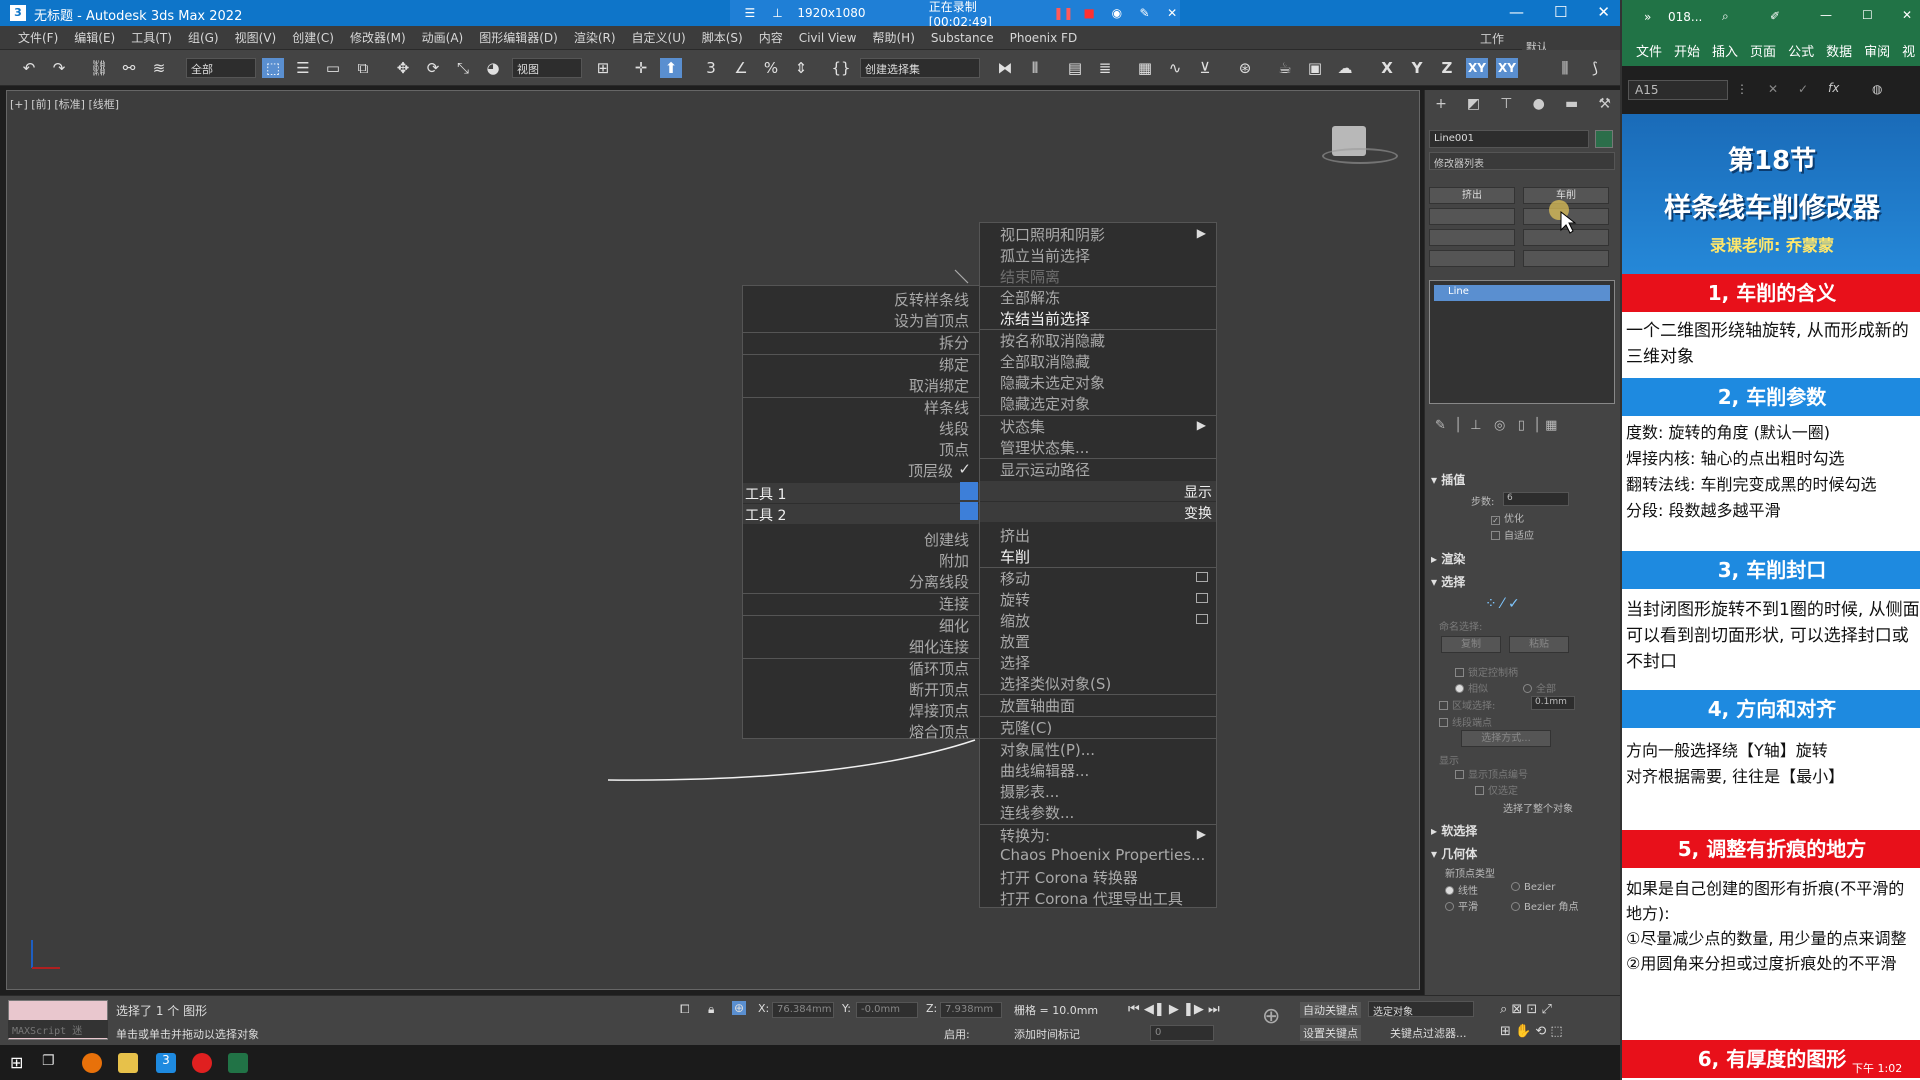 Image resolution: width=1920 pixels, height=1080 pixels. What do you see at coordinates (303, 68) in the screenshot?
I see `select-by-name-icon: ☰` at bounding box center [303, 68].